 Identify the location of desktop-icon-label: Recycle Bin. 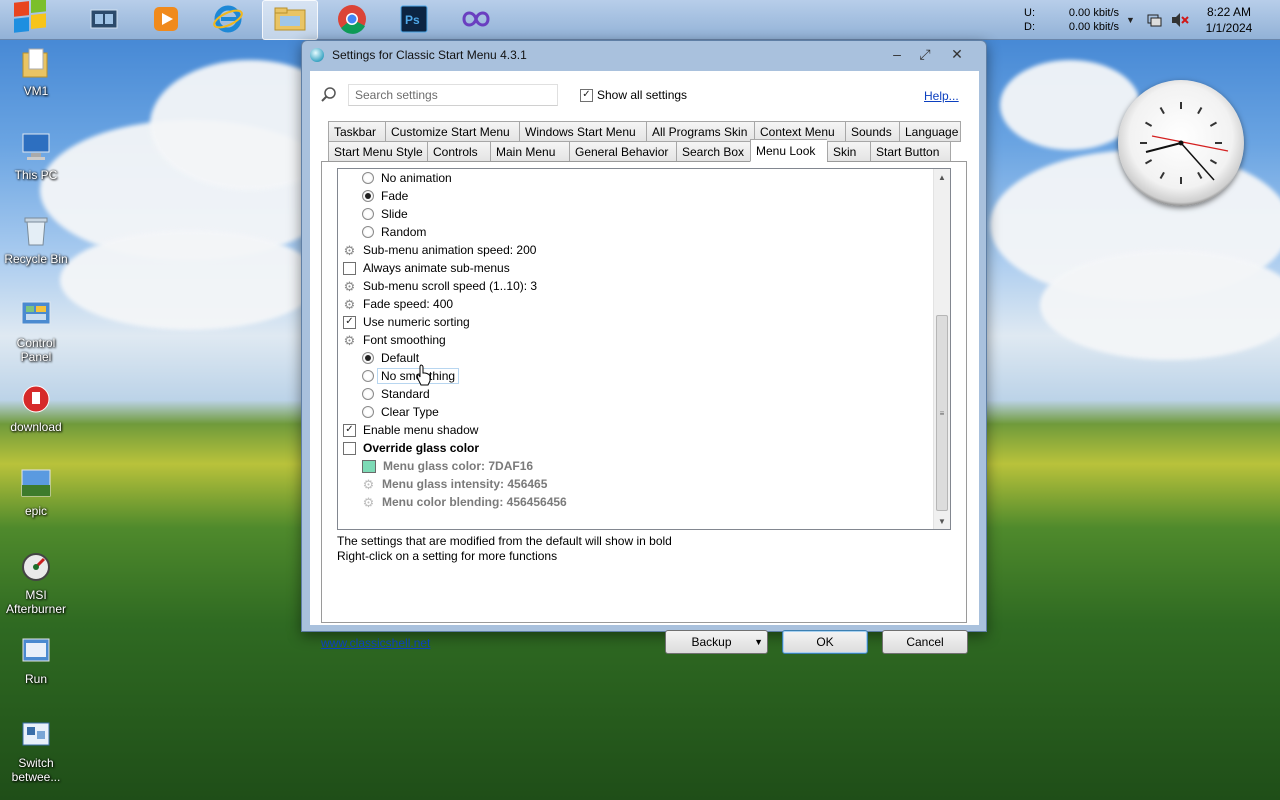
(36, 259).